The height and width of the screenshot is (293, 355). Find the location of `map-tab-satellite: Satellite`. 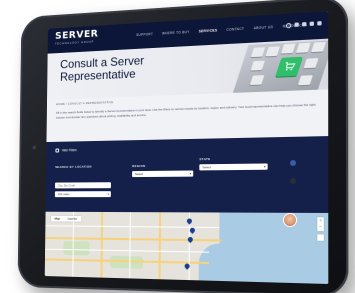

map-tab-satellite: Satellite is located at coordinates (72, 219).